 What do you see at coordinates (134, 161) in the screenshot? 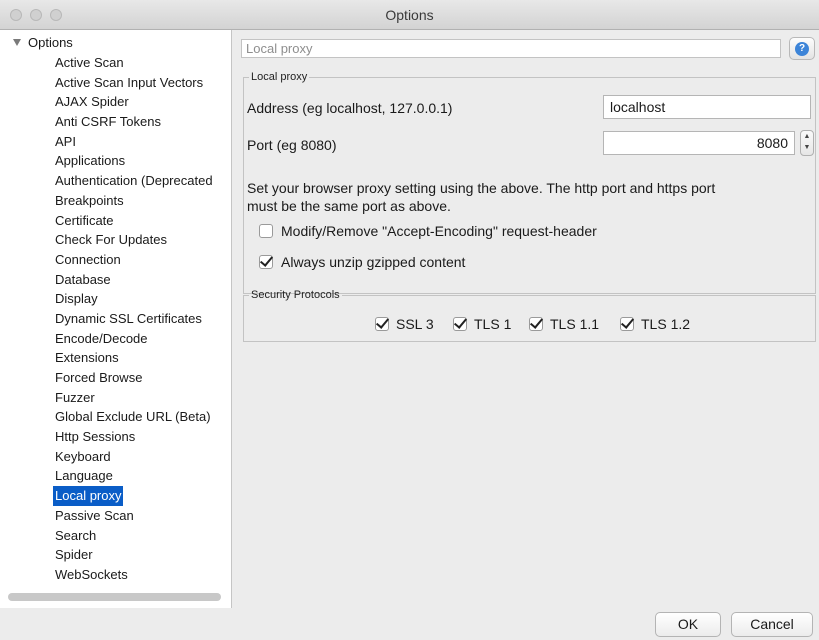
I see `tree-item: Applications` at bounding box center [134, 161].